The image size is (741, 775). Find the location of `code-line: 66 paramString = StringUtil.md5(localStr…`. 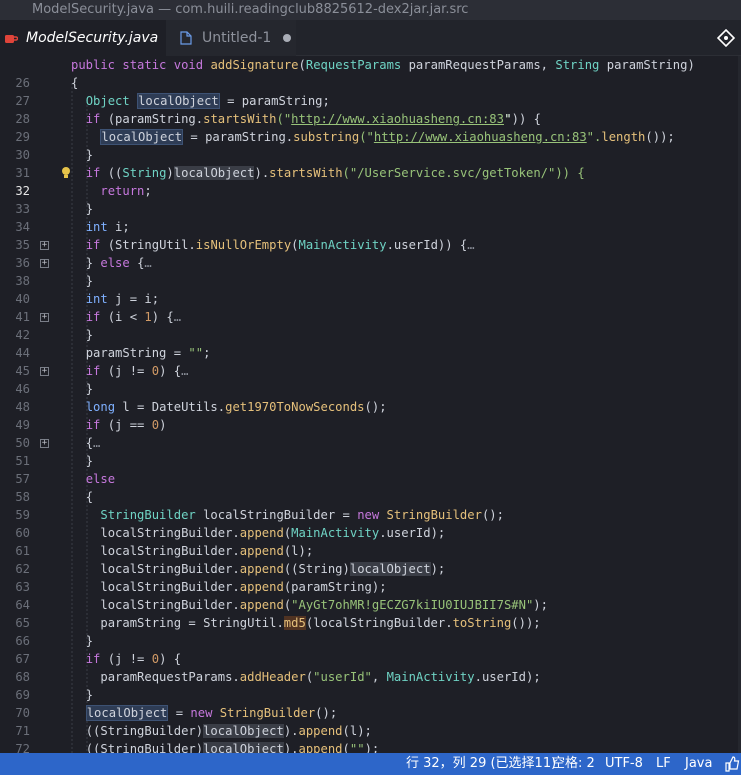

code-line: 66 paramString = StringUtil.md5(localStr… is located at coordinates (278, 632).